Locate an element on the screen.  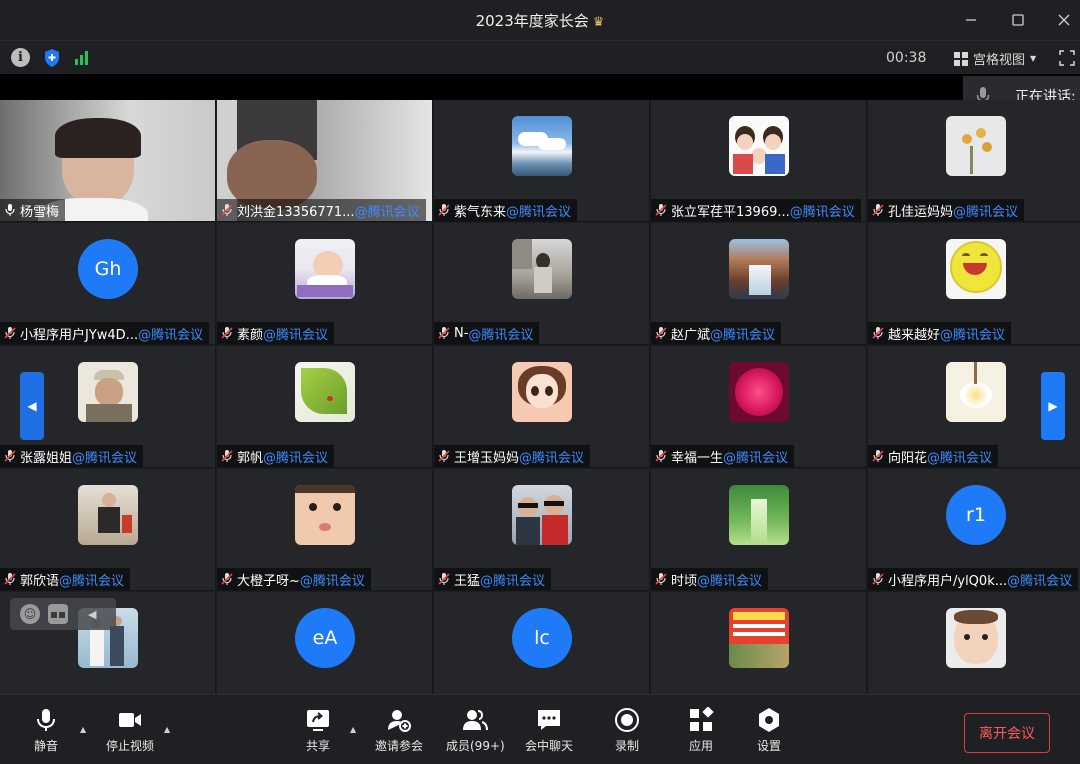
participant-tile: 王猛 @腾讯会议 is located at coordinates (542, 530).